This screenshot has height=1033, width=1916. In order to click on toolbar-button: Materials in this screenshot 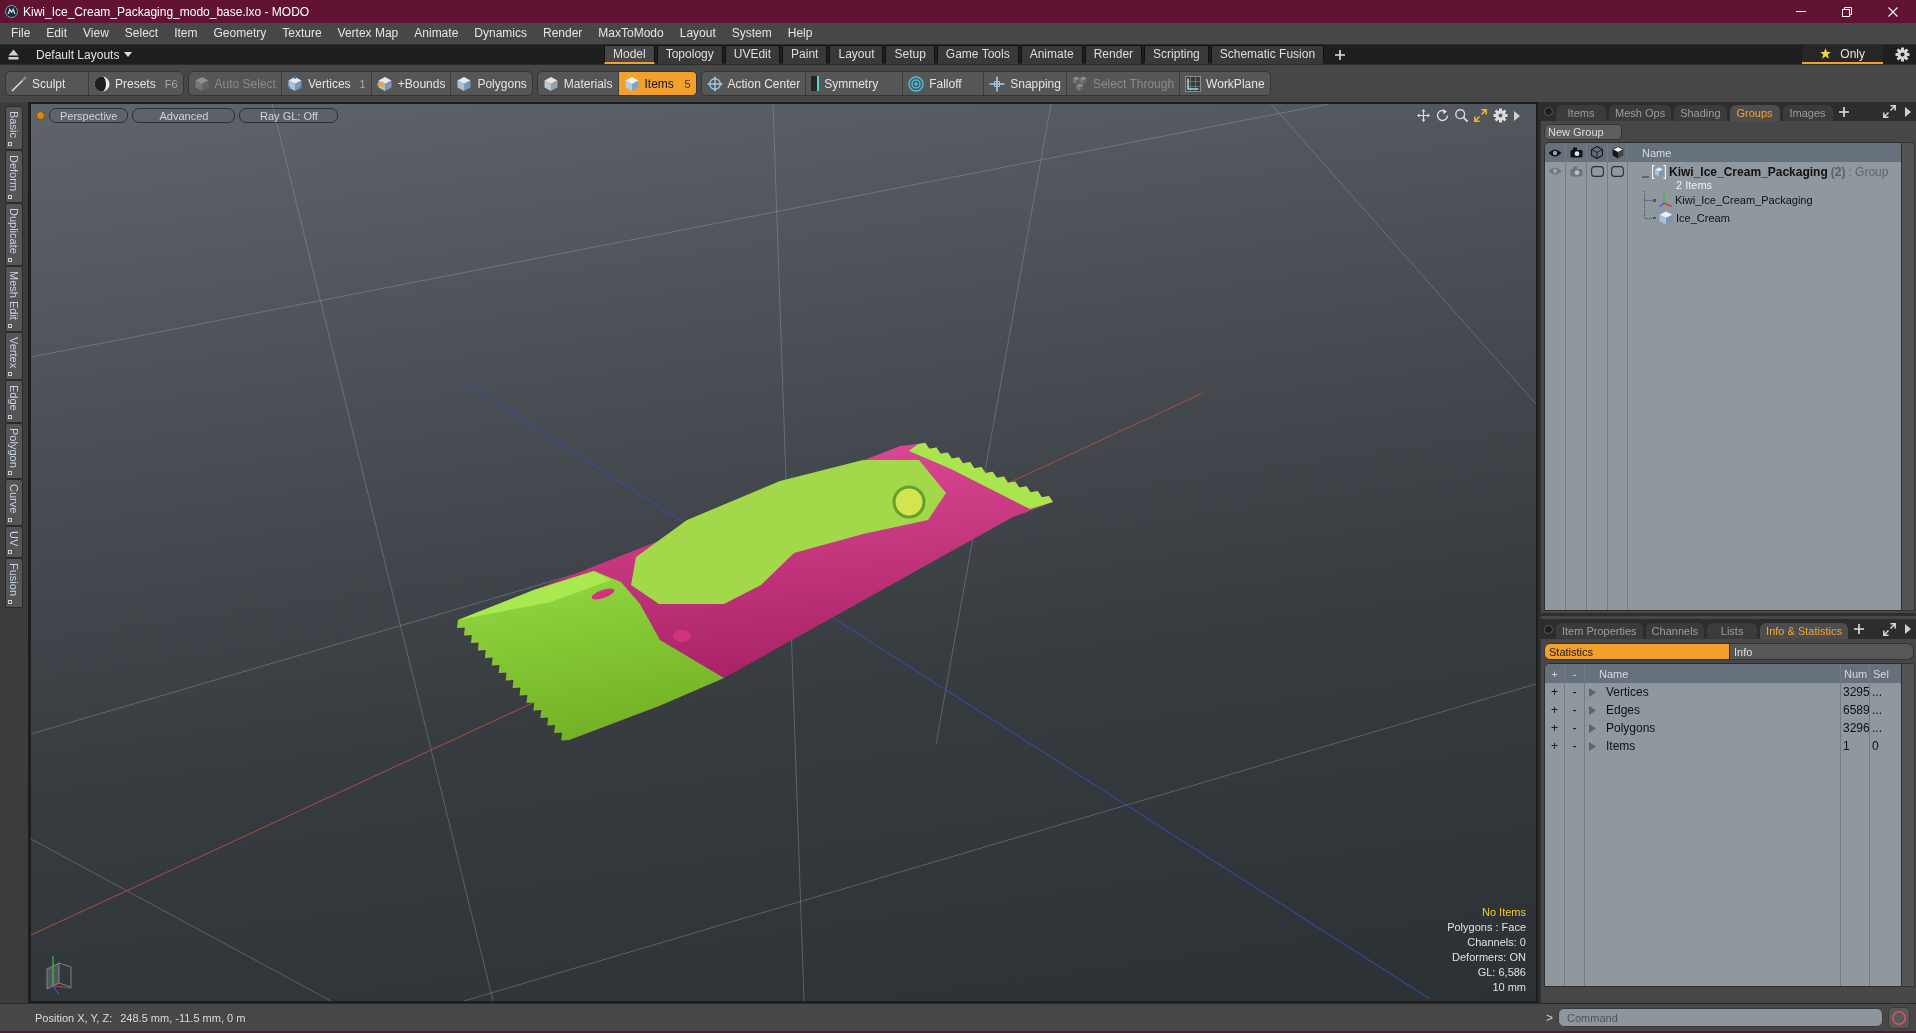, I will do `click(578, 83)`.